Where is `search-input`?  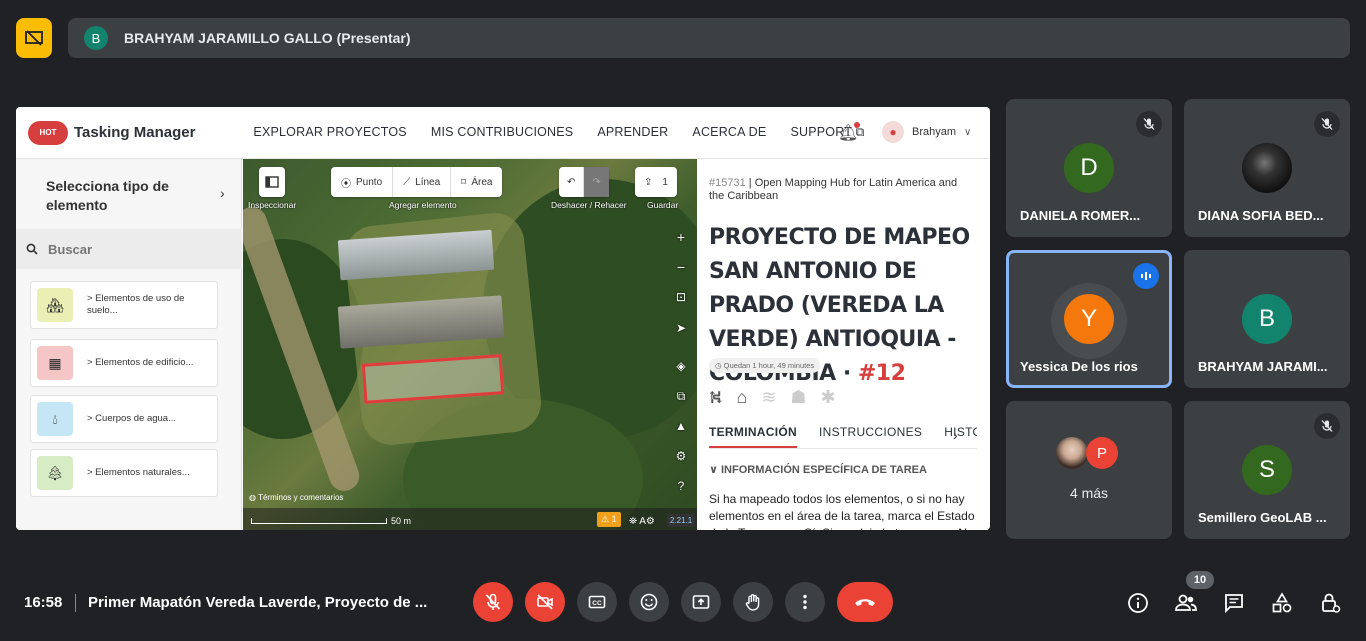 search-input is located at coordinates (138, 249).